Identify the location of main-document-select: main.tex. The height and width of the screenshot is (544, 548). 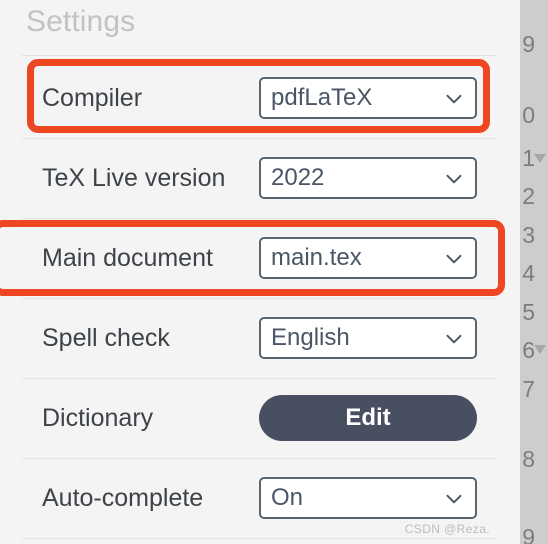
(368, 258).